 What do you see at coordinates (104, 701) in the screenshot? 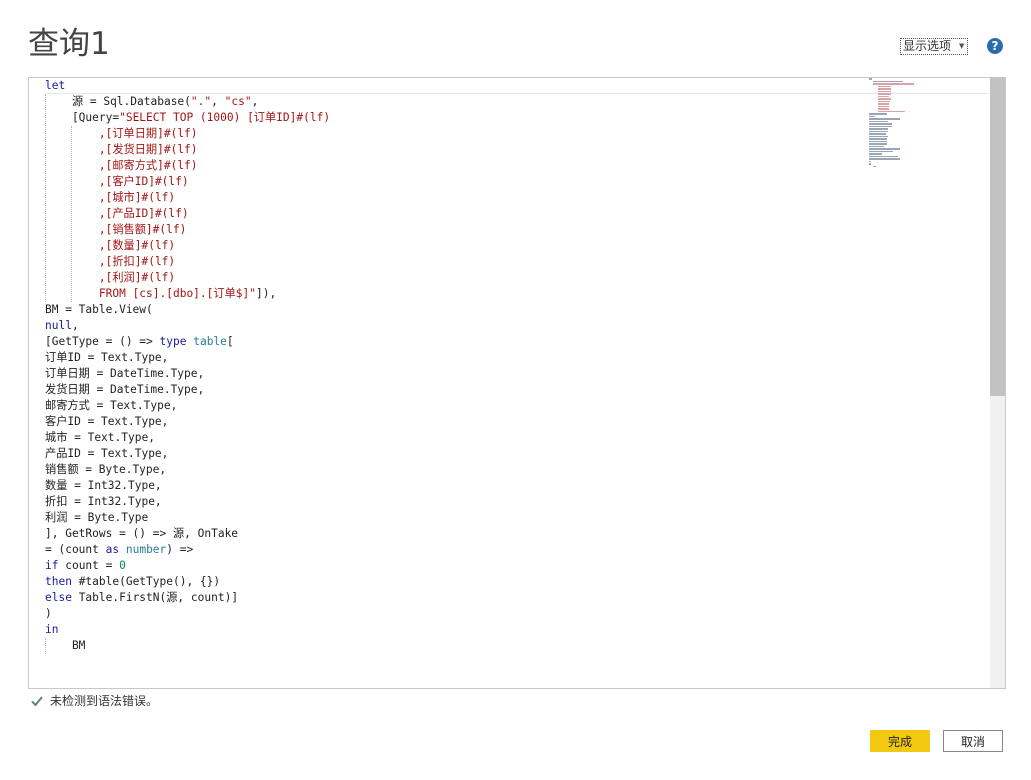
I see `status-message: 未检测到语法错误。` at bounding box center [104, 701].